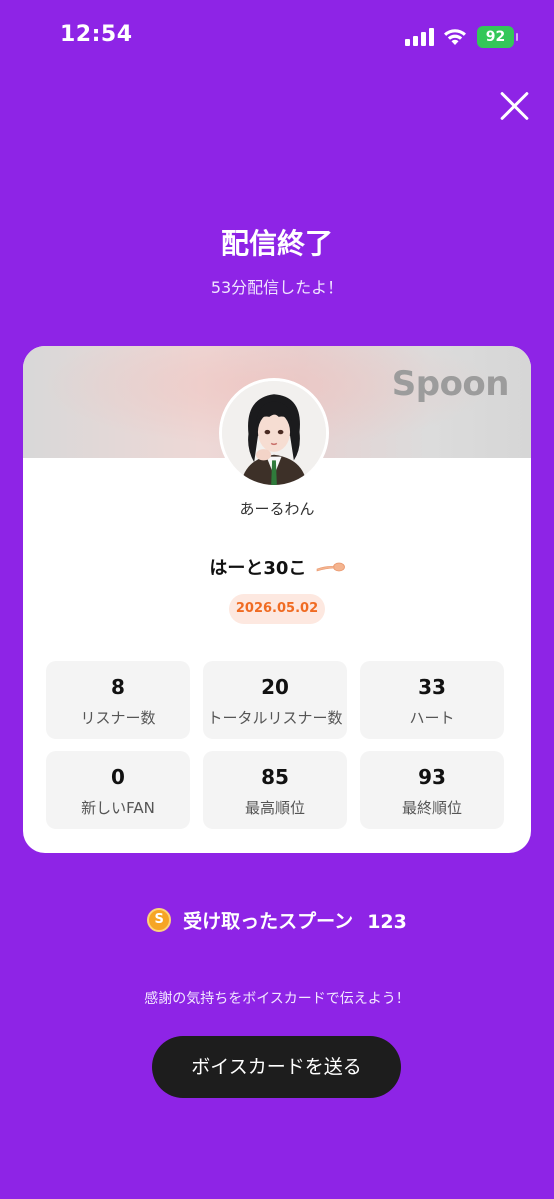 This screenshot has height=1199, width=554. Describe the element at coordinates (275, 790) in the screenshot. I see `stat-best-rank: 85 最高順位` at that location.